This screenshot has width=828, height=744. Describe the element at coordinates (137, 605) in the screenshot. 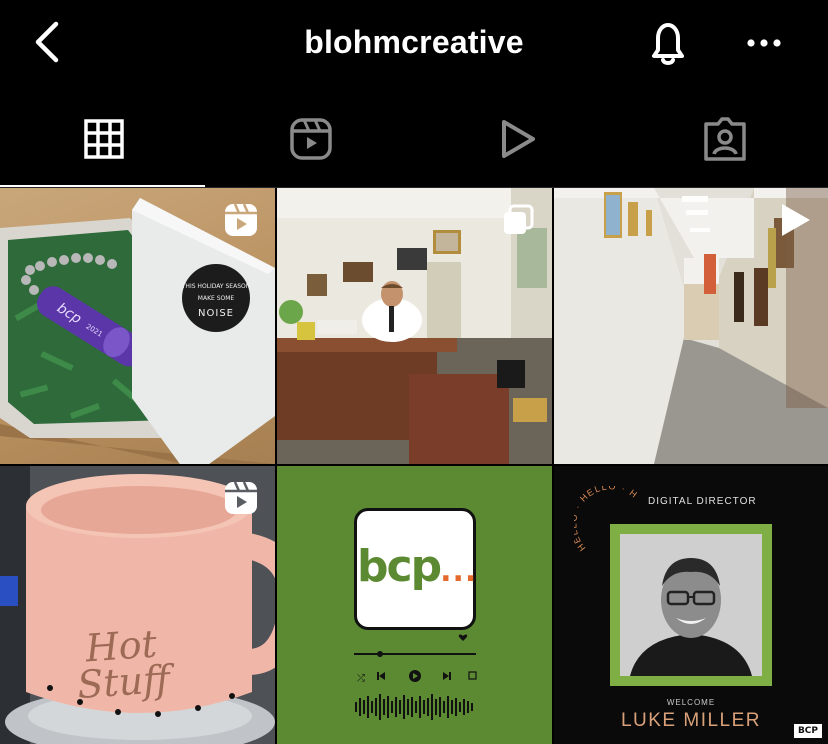

I see `post-thumbnail-mug: Hot Stuff` at that location.